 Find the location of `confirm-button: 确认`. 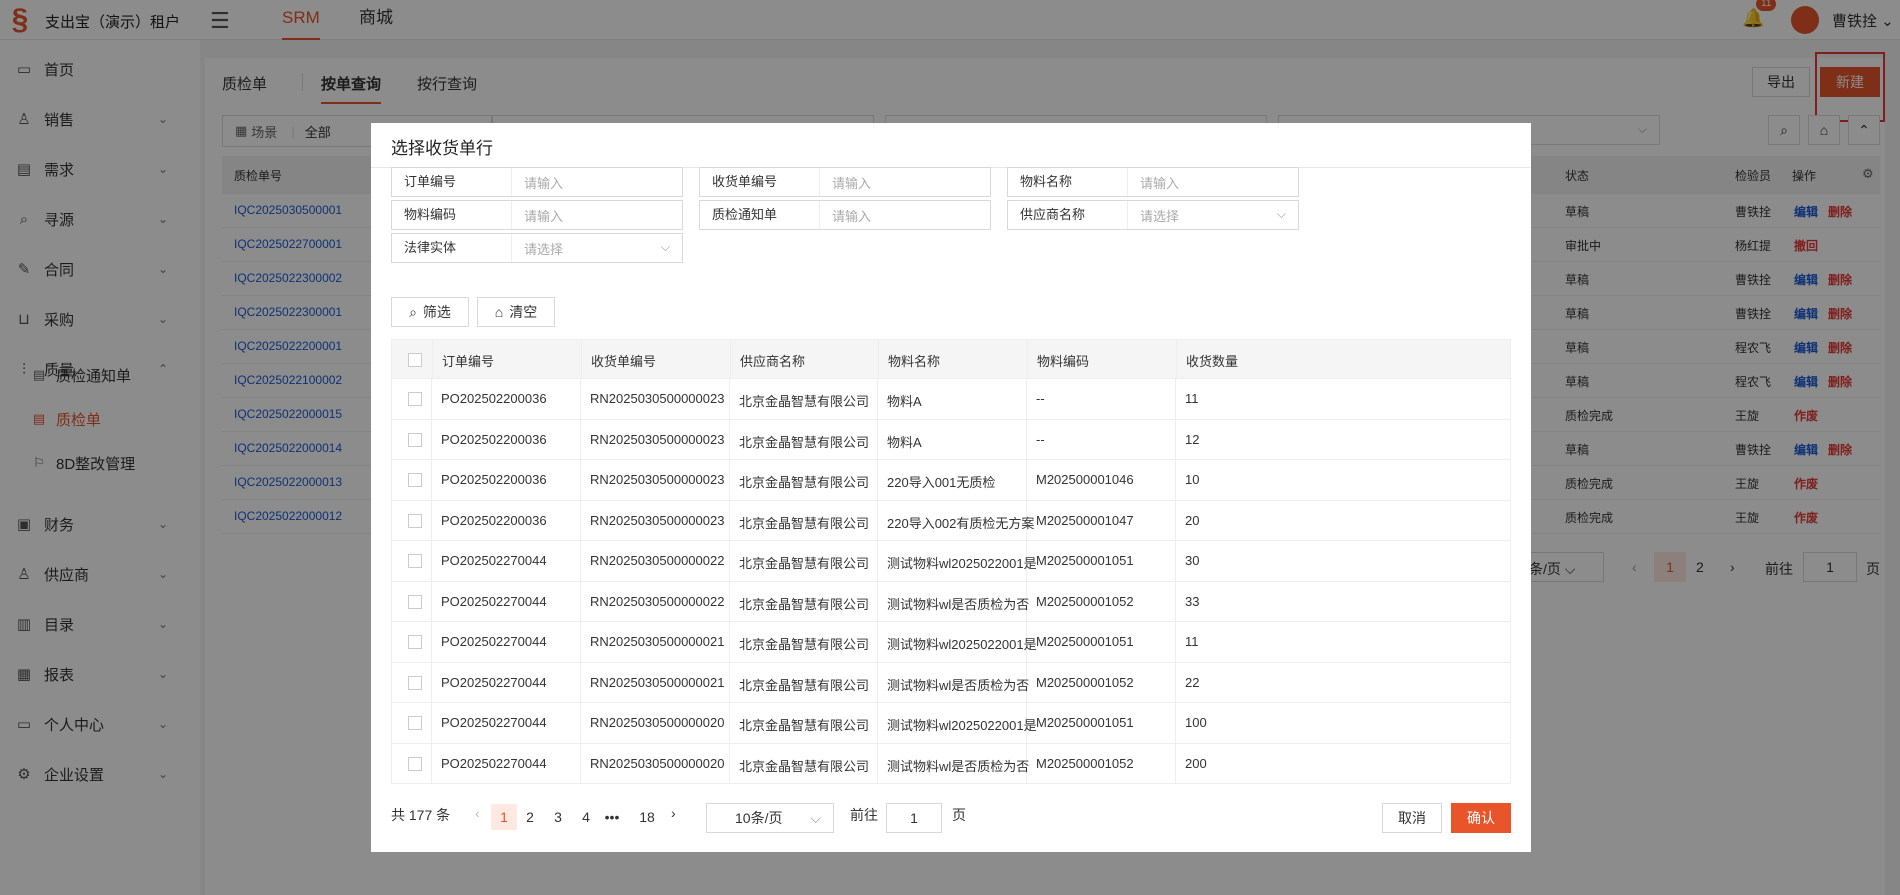

confirm-button: 确认 is located at coordinates (1481, 818).